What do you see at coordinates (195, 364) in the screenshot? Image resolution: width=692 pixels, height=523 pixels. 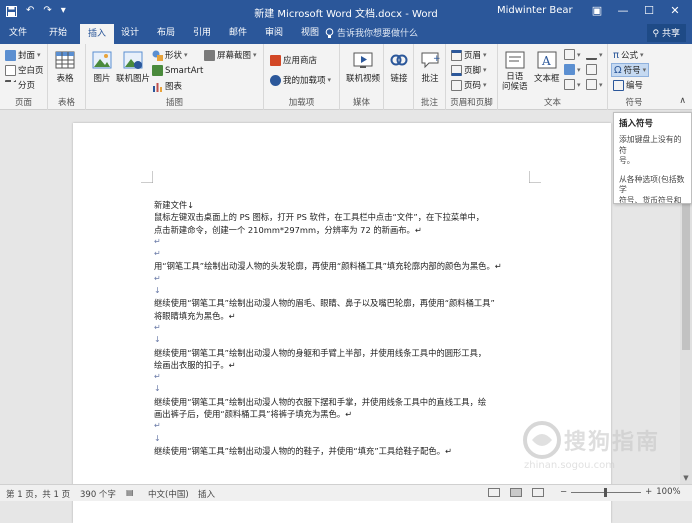 I see `doc-line-14: 绘画出衣服的扣子。↵` at bounding box center [195, 364].